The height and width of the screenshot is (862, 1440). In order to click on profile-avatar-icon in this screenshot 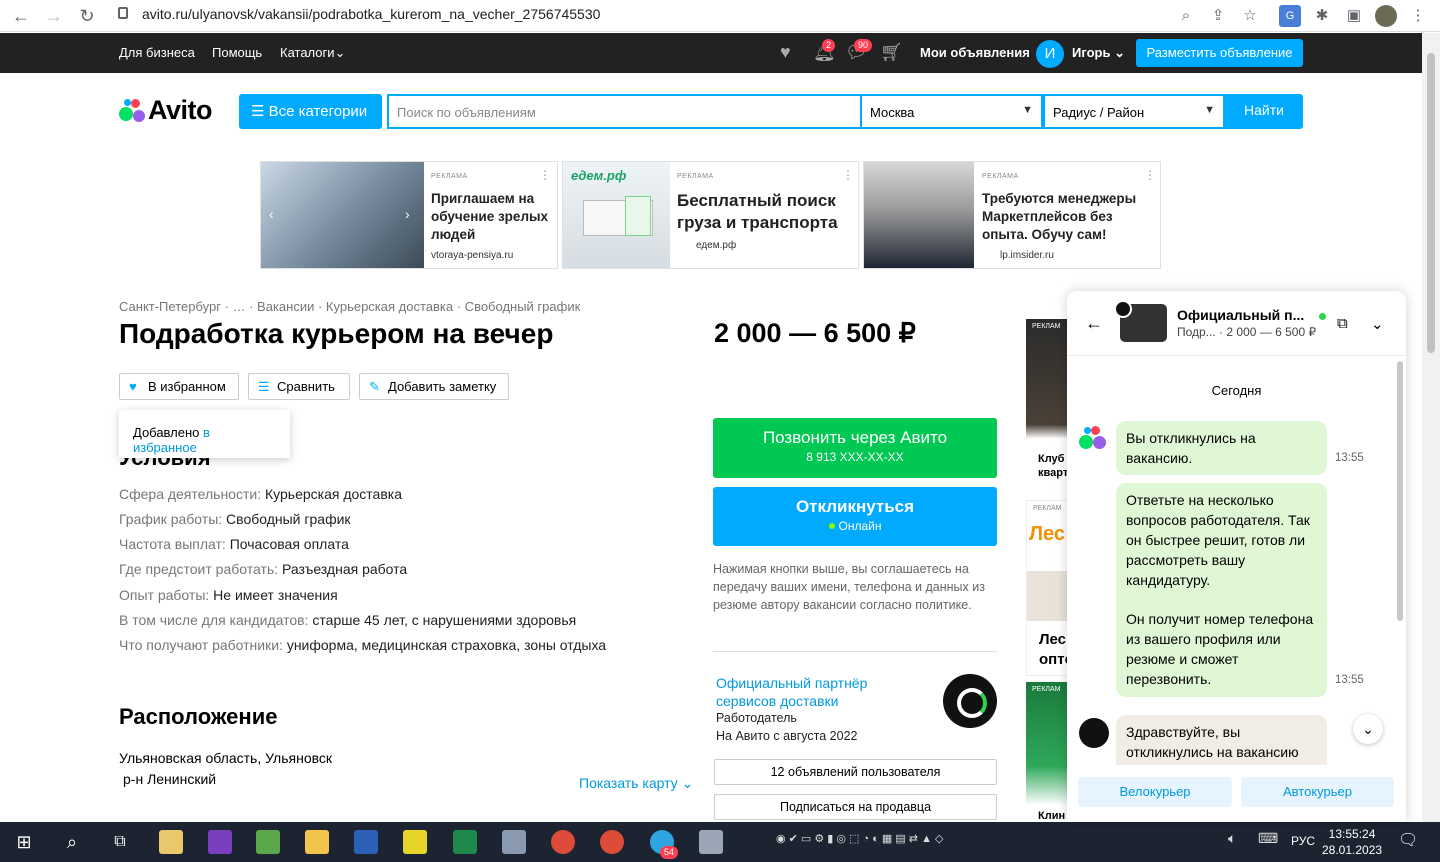, I will do `click(1386, 16)`.